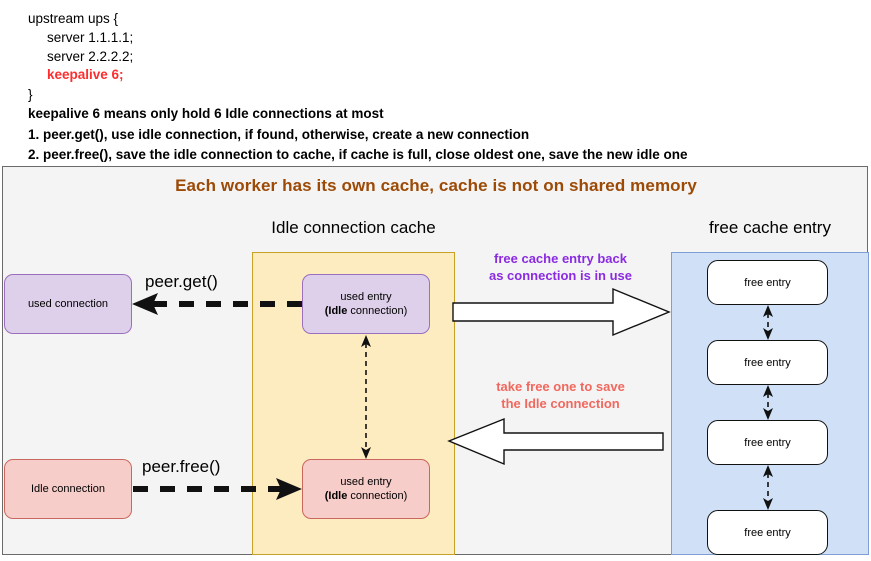  Describe the element at coordinates (30, 94) in the screenshot. I see `code-line-4: }` at that location.